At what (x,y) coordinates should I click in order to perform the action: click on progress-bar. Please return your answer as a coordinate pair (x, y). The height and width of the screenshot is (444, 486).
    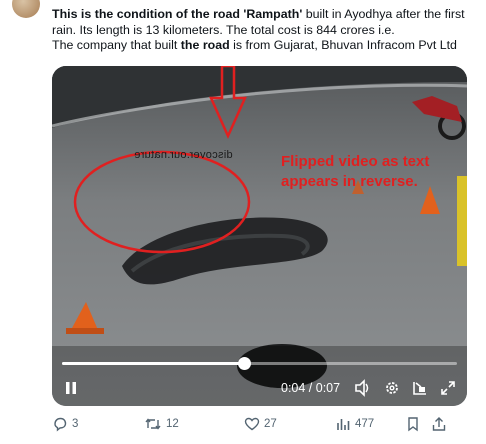
    Looking at the image, I should click on (259, 363).